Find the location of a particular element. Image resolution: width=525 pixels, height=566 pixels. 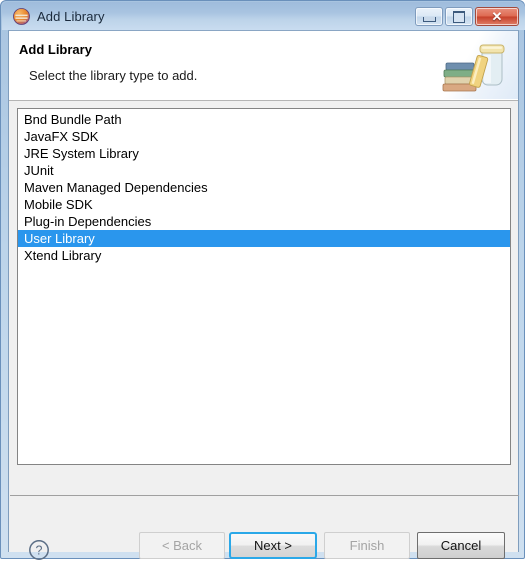

button-bar: ? < Back Next > Finish Cancel is located at coordinates (263, 528).